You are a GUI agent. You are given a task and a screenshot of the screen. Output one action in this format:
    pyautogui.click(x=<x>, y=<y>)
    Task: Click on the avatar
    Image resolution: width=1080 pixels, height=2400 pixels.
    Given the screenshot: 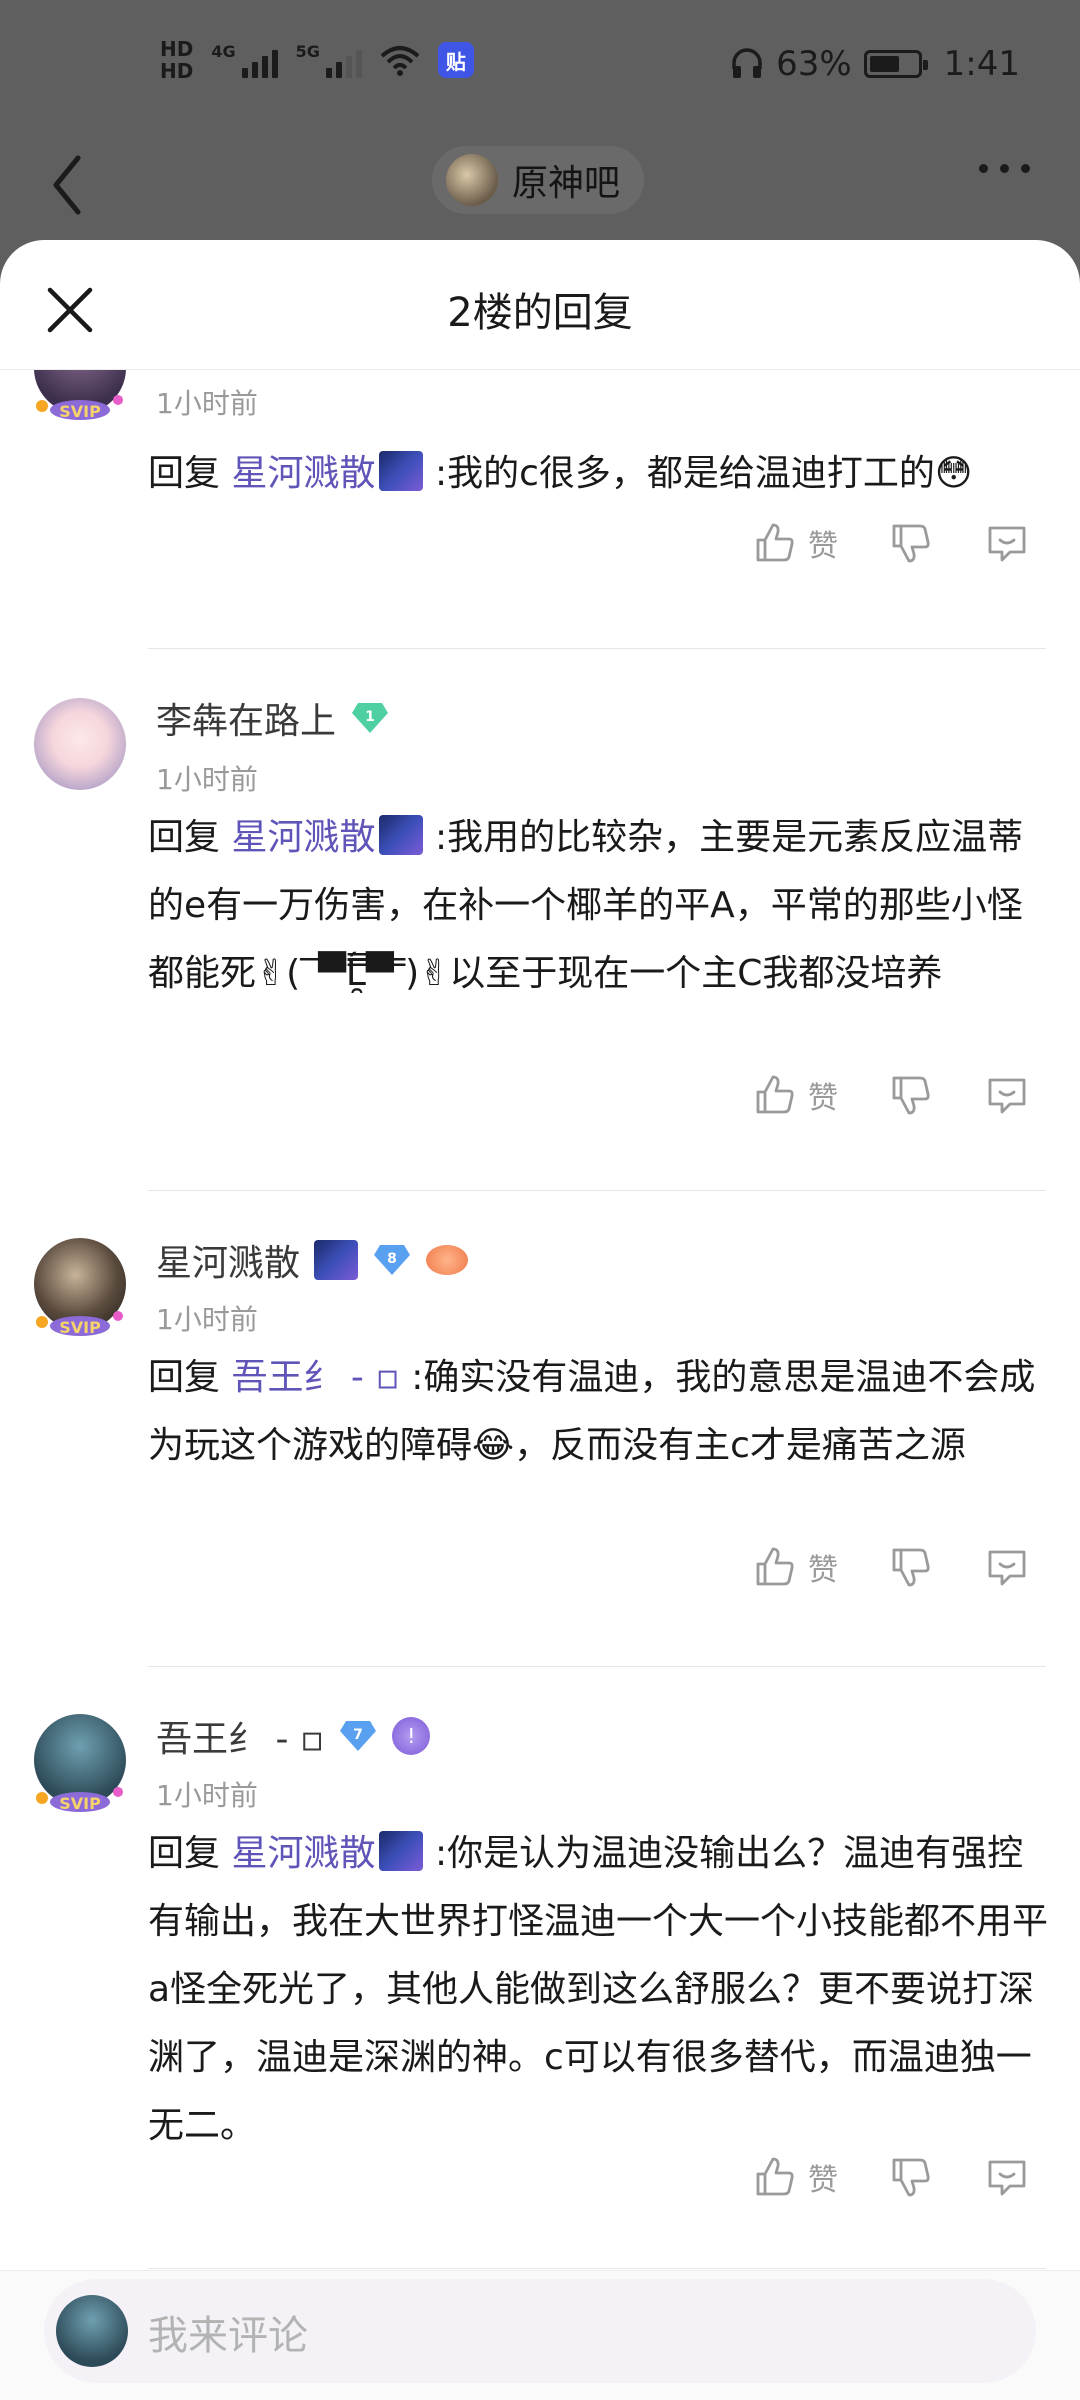 What is the action you would take?
    pyautogui.click(x=80, y=744)
    